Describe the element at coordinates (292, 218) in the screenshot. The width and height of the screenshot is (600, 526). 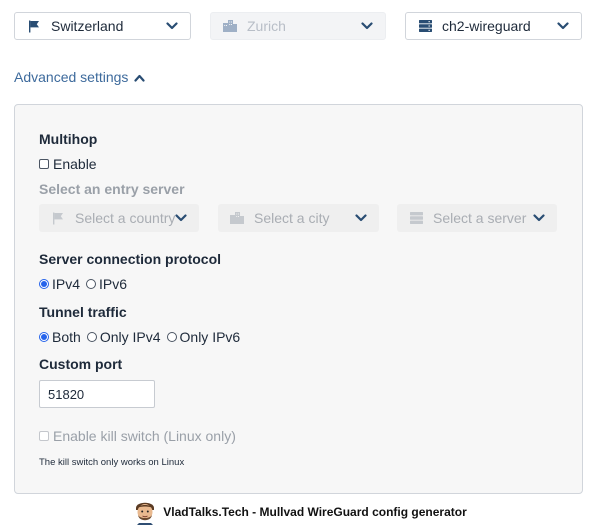
I see `entry-city-placeholder: Select a city` at that location.